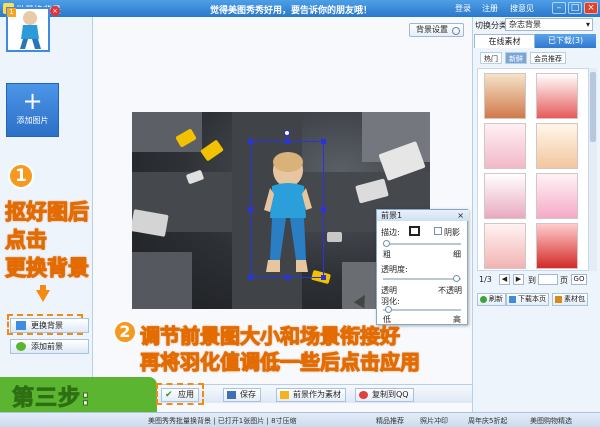 This screenshot has width=600, height=427. What do you see at coordinates (593, 107) in the screenshot?
I see `gallery-scrollbar-thumb` at bounding box center [593, 107].